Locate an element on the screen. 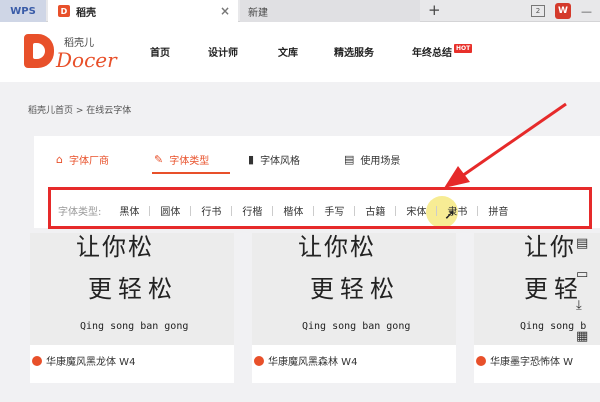 The height and width of the screenshot is (402, 600). hot-badge: HOT is located at coordinates (463, 48).